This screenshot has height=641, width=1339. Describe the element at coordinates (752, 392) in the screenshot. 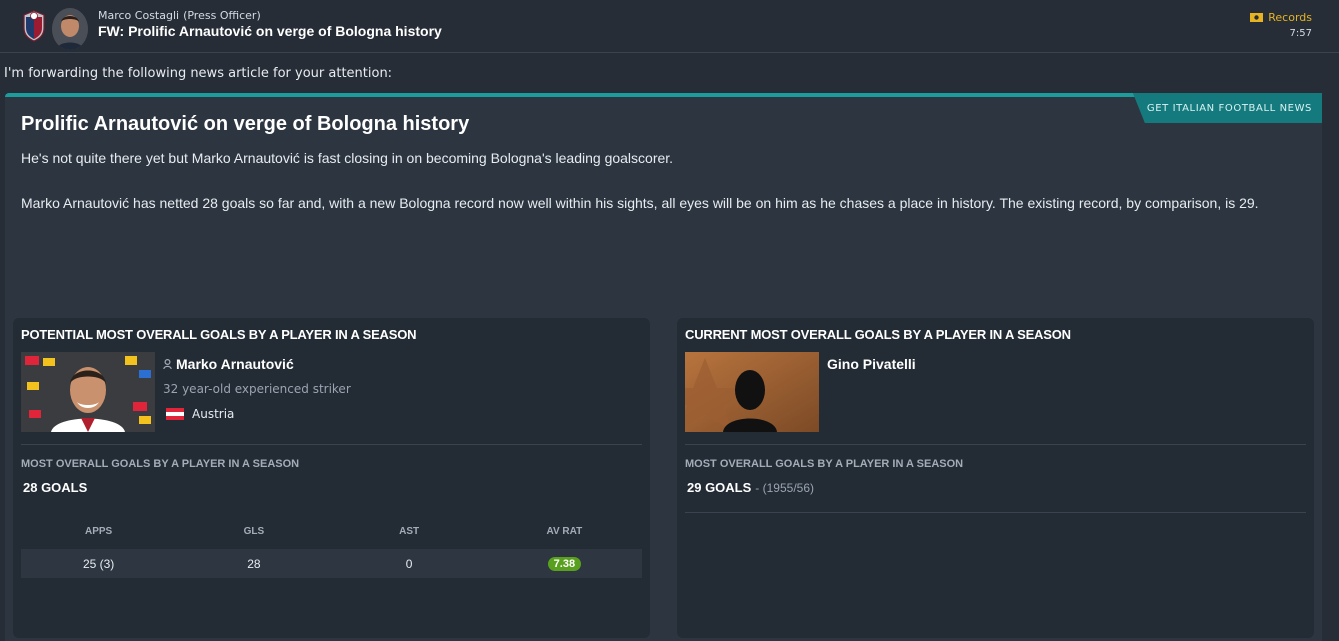

I see `player-silhouette` at that location.